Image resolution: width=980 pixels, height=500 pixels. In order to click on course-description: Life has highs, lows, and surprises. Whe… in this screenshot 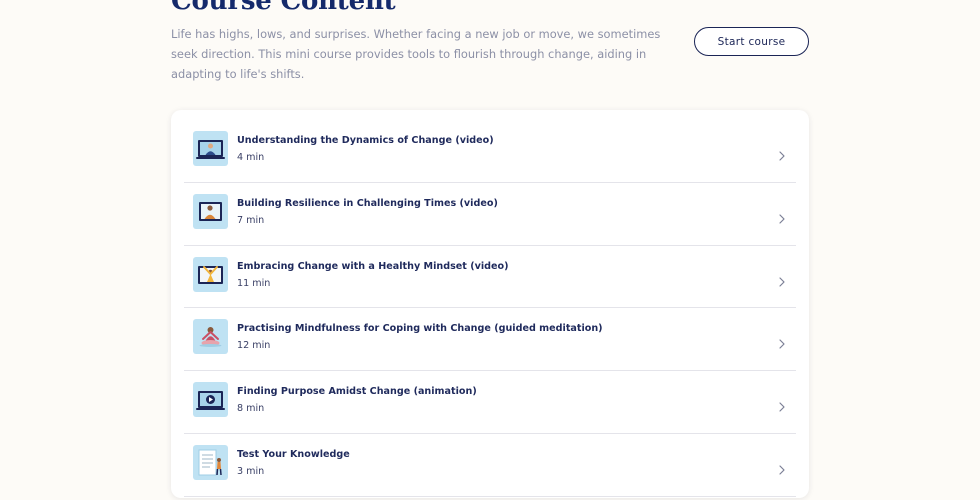, I will do `click(416, 54)`.